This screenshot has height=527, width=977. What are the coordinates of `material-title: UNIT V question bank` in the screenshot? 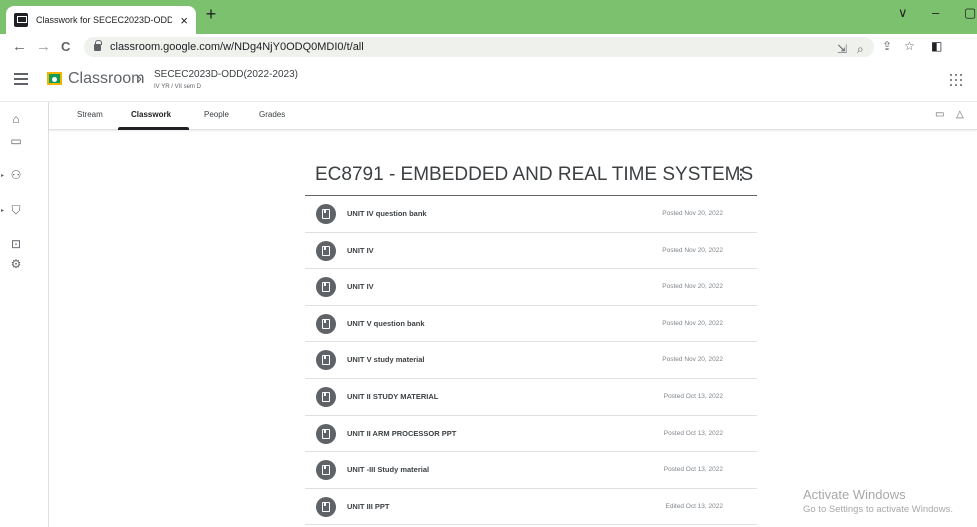 It's located at (386, 323).